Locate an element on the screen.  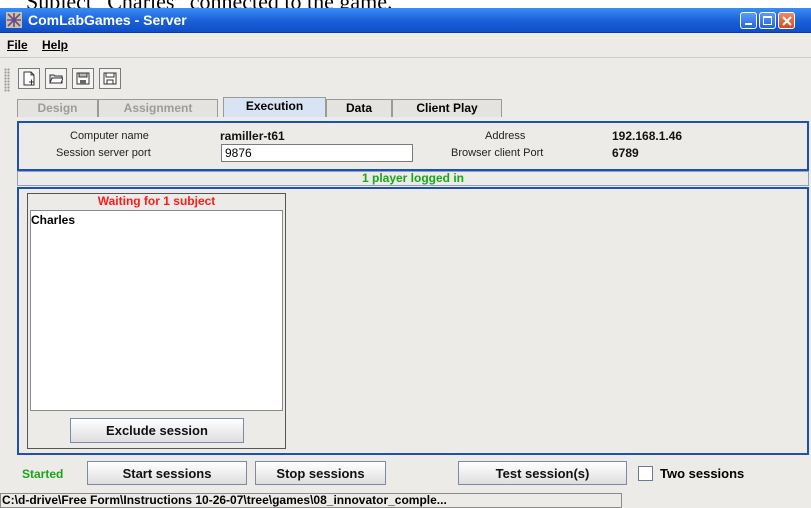
tab-data: Data is located at coordinates (359, 108).